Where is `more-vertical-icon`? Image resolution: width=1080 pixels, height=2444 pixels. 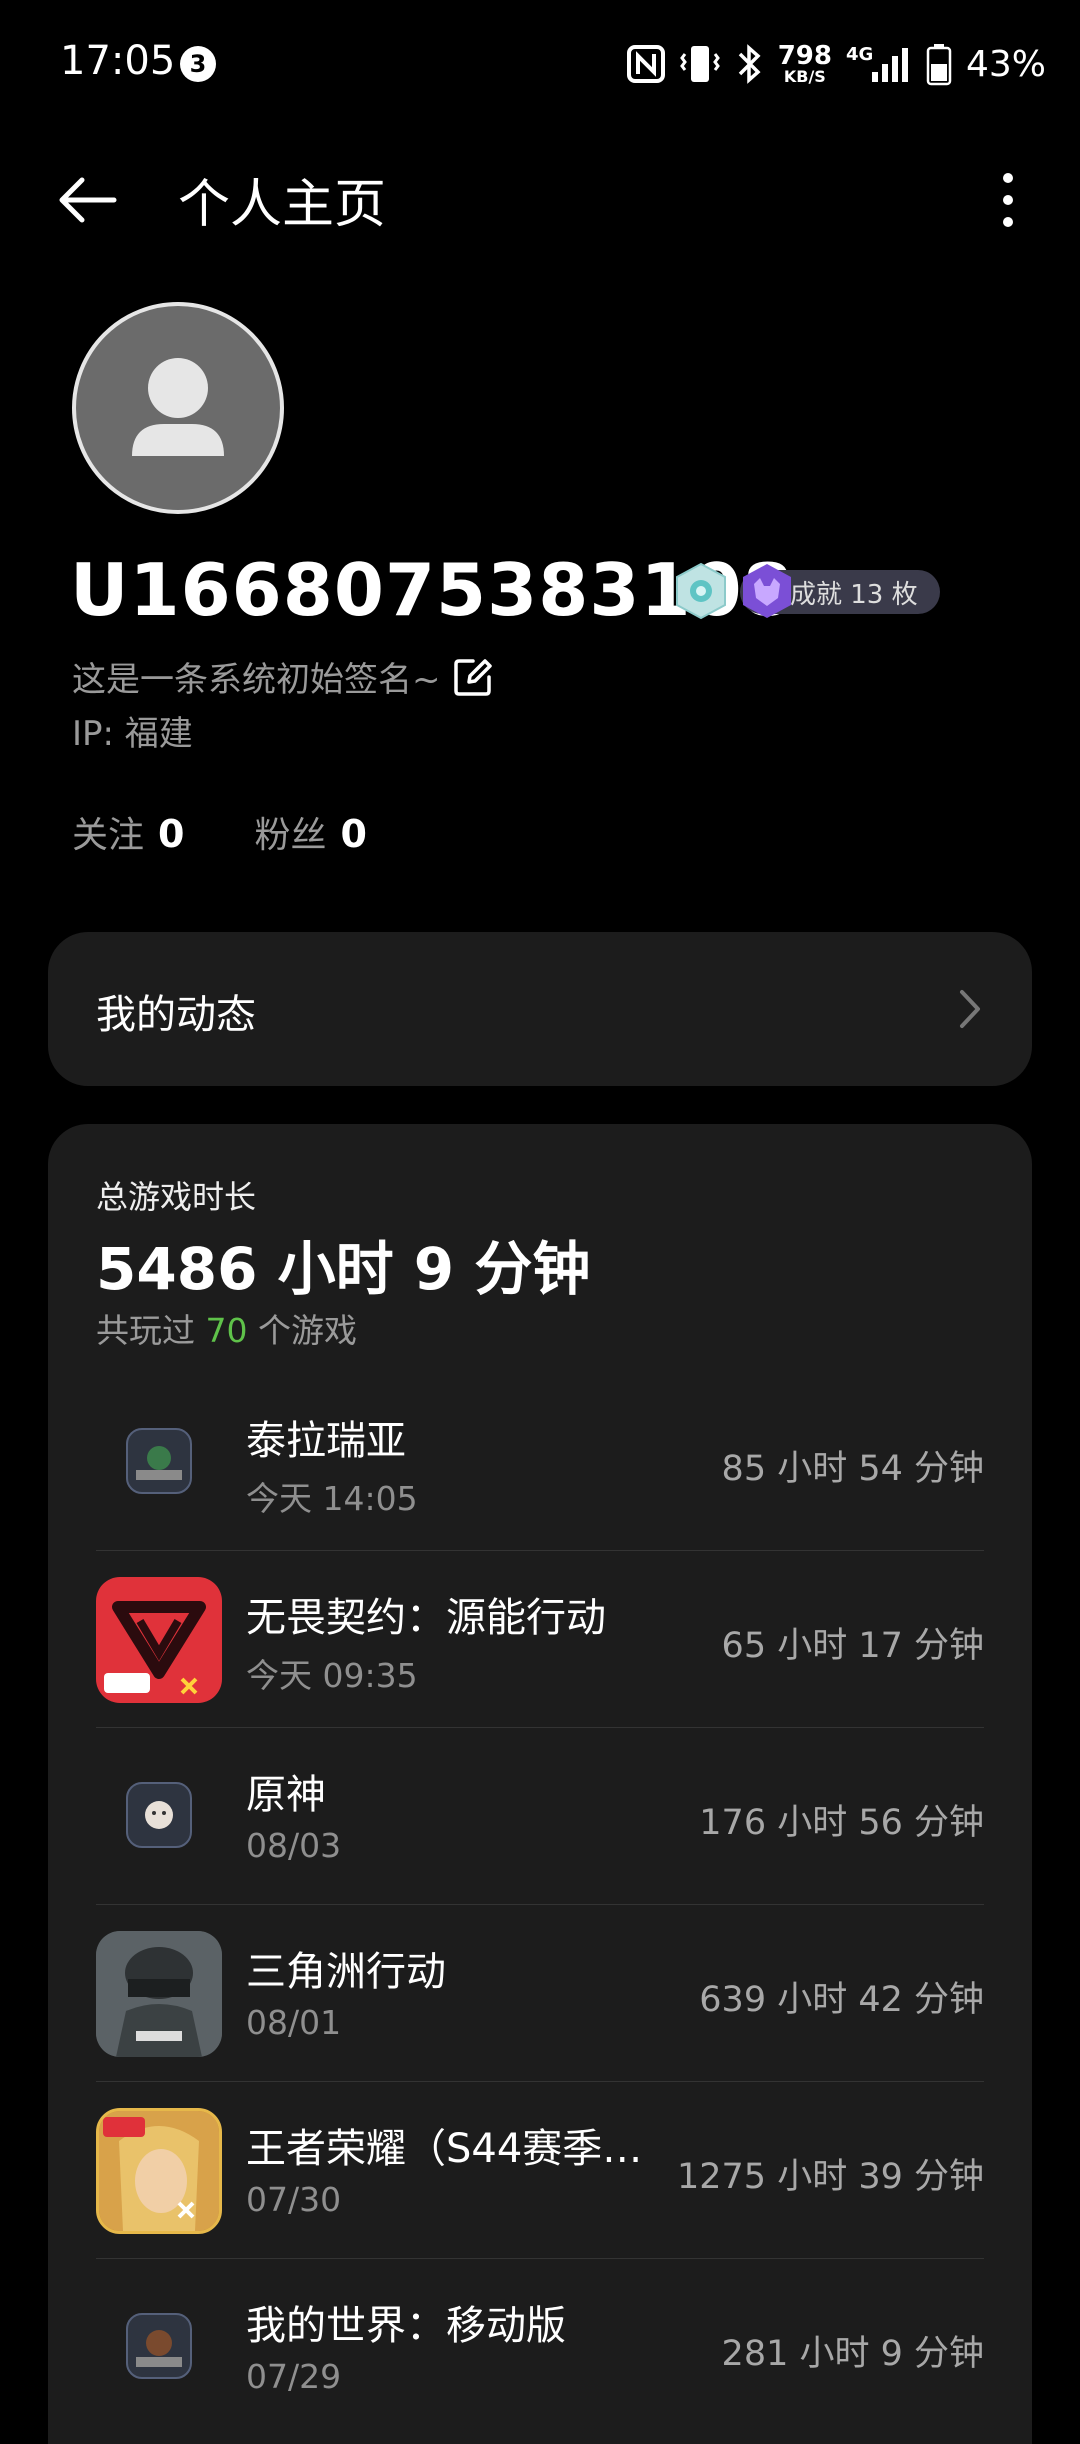 more-vertical-icon is located at coordinates (1008, 200).